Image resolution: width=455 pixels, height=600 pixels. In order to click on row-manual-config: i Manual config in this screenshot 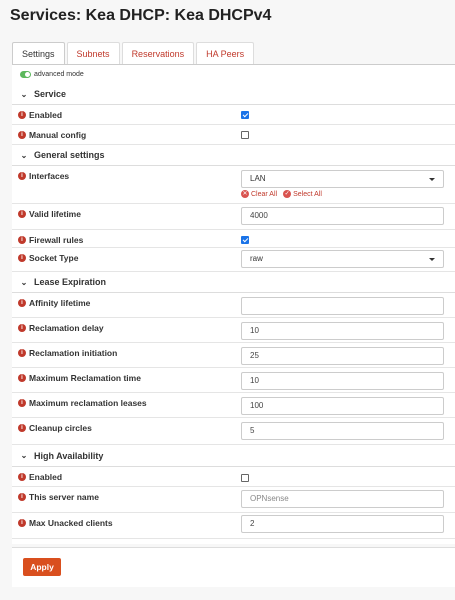, I will do `click(233, 135)`.